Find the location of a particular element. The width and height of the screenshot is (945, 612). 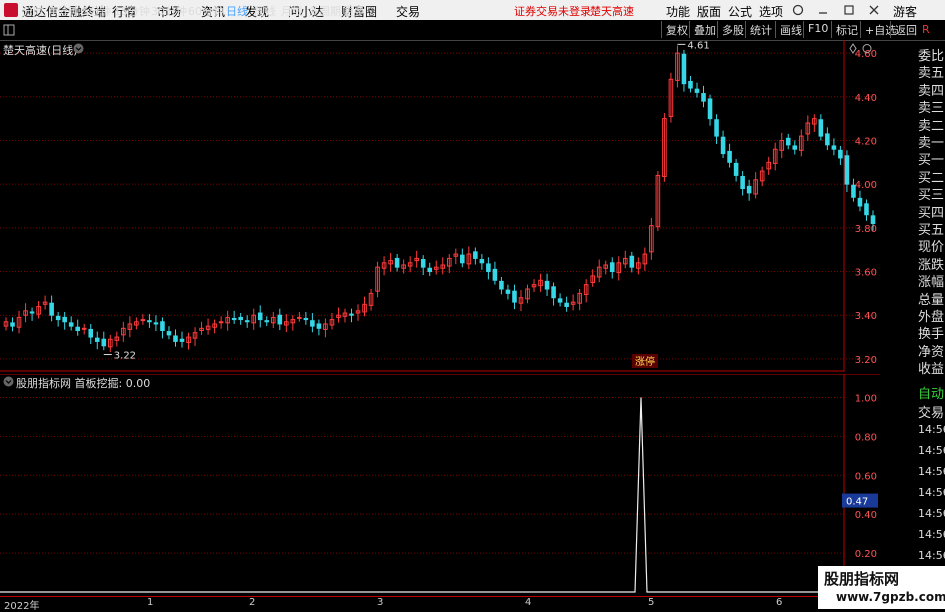

period-1min: 1分钟 is located at coordinates (64, 11).